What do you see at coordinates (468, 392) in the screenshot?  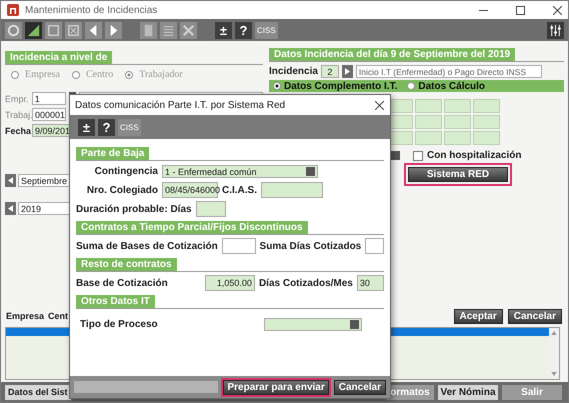 I see `footer-button: Ver Nómina` at bounding box center [468, 392].